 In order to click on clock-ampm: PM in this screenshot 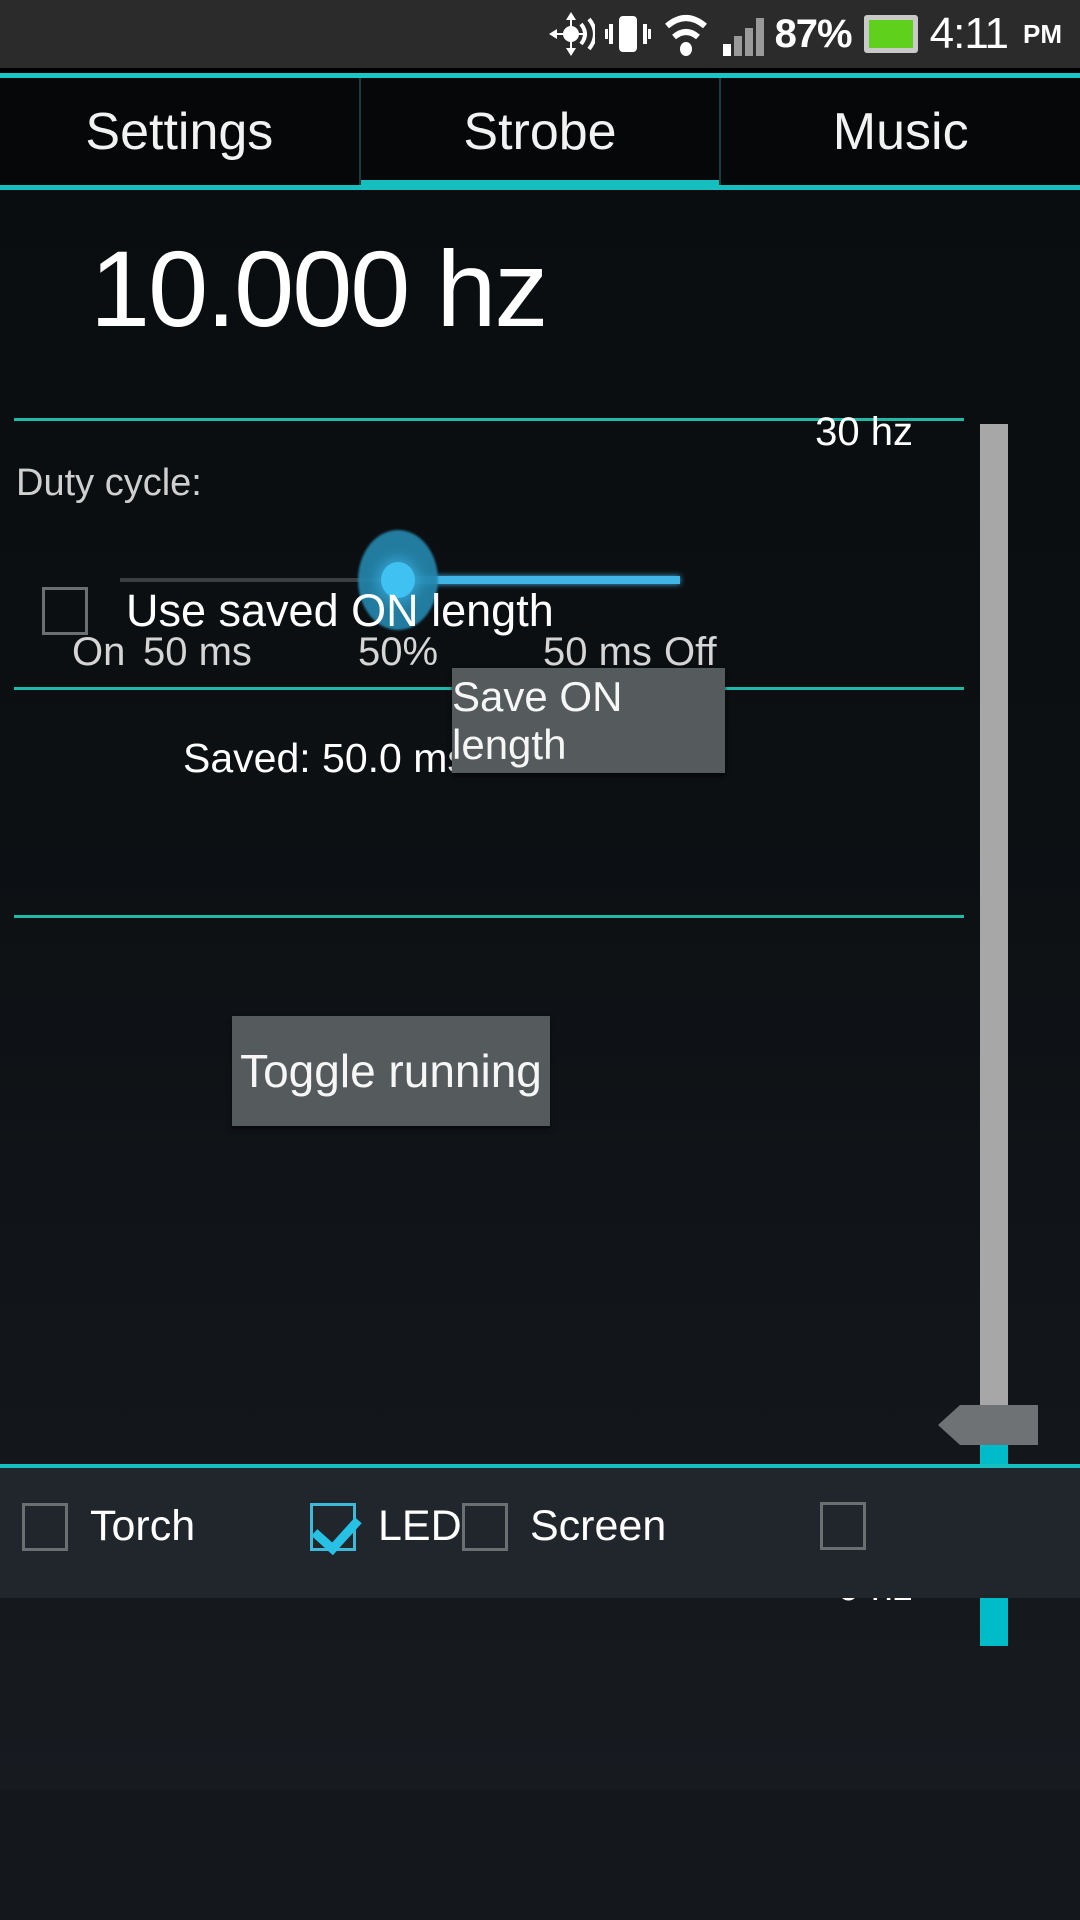, I will do `click(1042, 33)`.